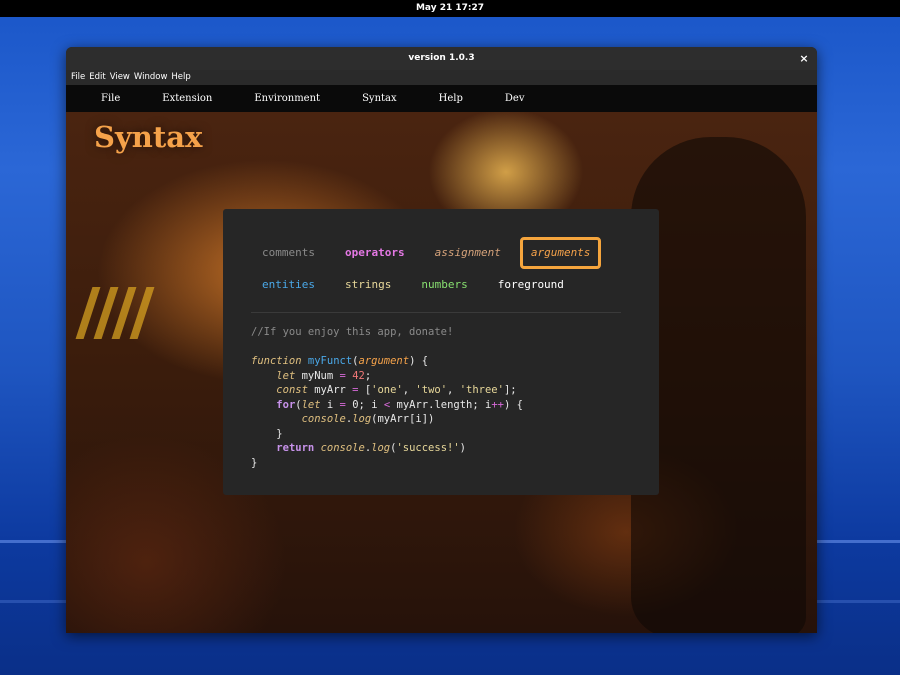 The image size is (900, 675). What do you see at coordinates (436, 312) in the screenshot?
I see `divider` at bounding box center [436, 312].